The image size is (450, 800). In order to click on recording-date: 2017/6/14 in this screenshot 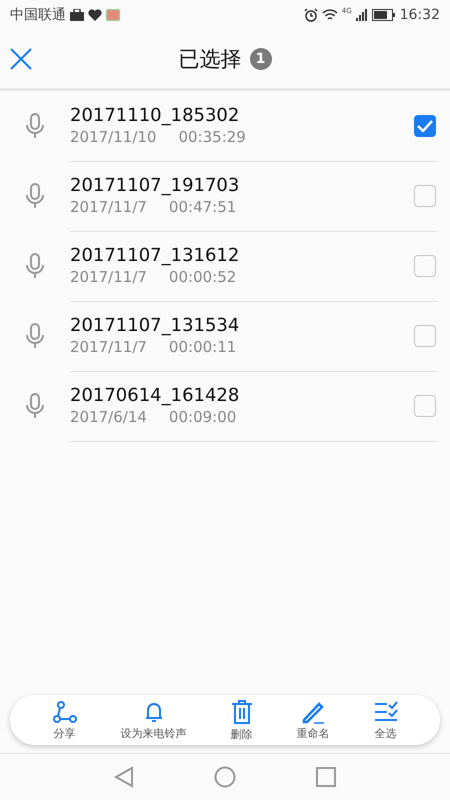, I will do `click(108, 417)`.